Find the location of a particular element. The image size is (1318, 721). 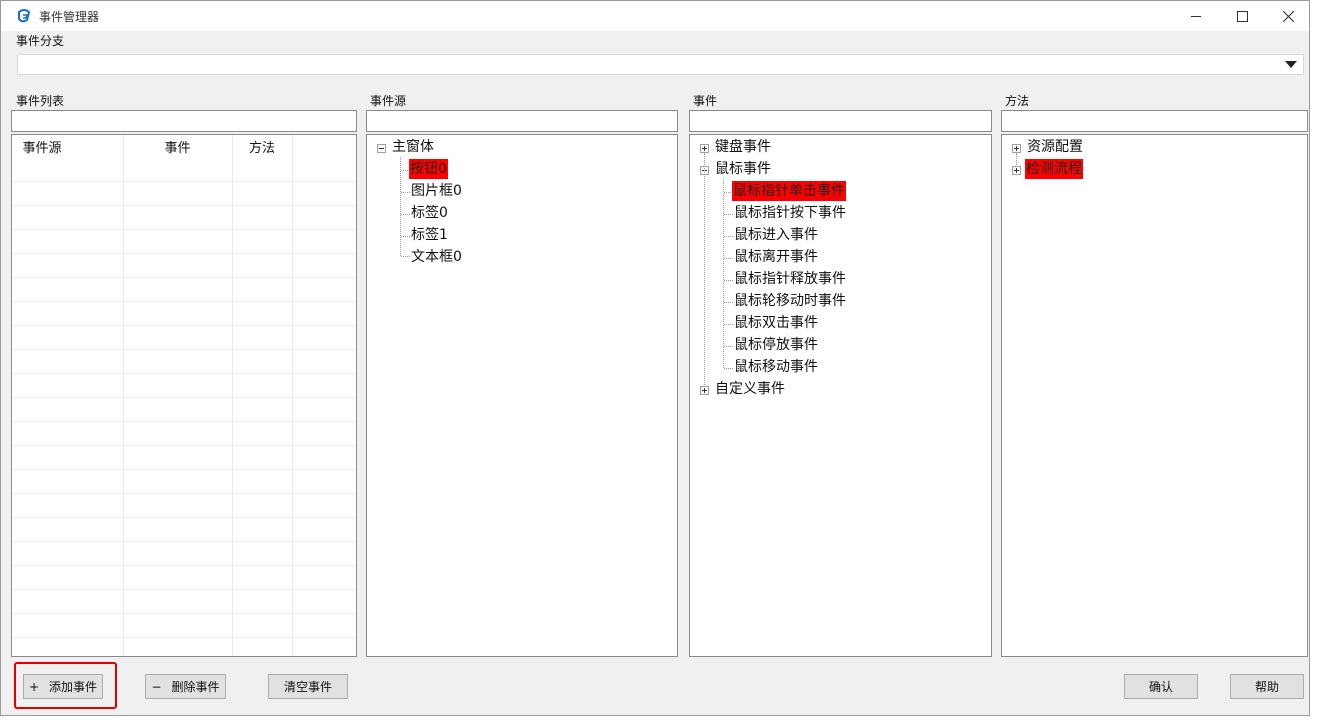

delete-event-button: − 删除事件 is located at coordinates (185, 686).